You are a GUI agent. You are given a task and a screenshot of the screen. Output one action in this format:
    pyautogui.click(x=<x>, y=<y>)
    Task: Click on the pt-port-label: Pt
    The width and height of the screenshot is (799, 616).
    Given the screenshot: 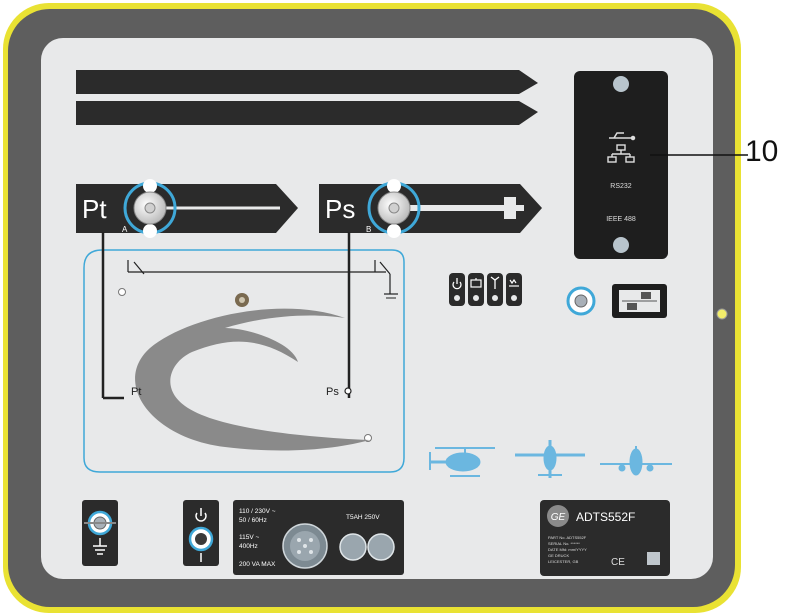 What is the action you would take?
    pyautogui.click(x=94, y=209)
    